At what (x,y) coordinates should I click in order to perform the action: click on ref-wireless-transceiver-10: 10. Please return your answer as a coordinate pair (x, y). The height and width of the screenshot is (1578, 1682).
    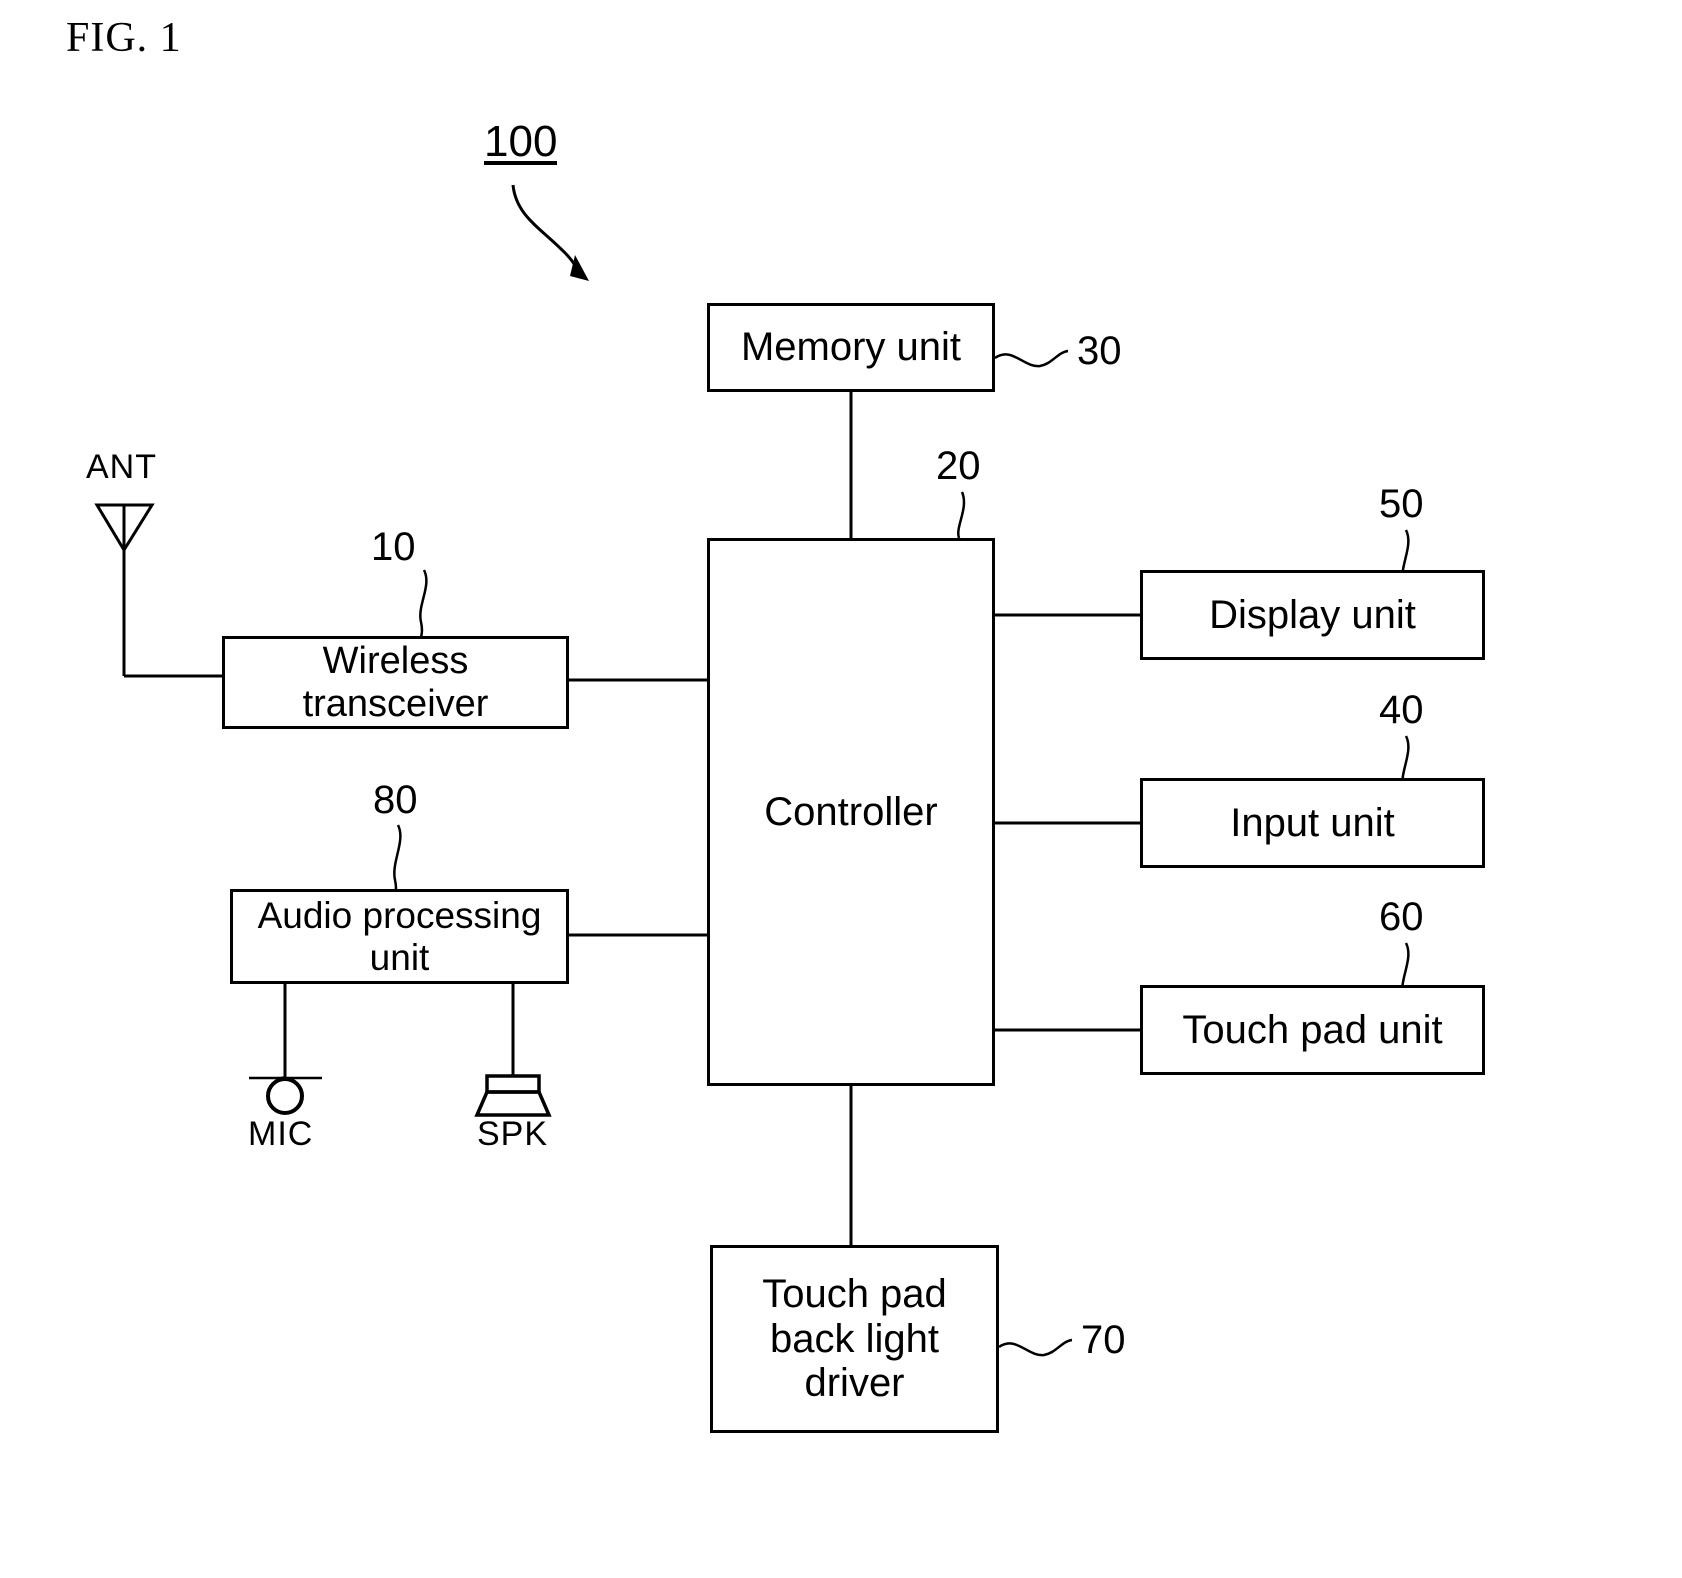
    Looking at the image, I should click on (393, 547).